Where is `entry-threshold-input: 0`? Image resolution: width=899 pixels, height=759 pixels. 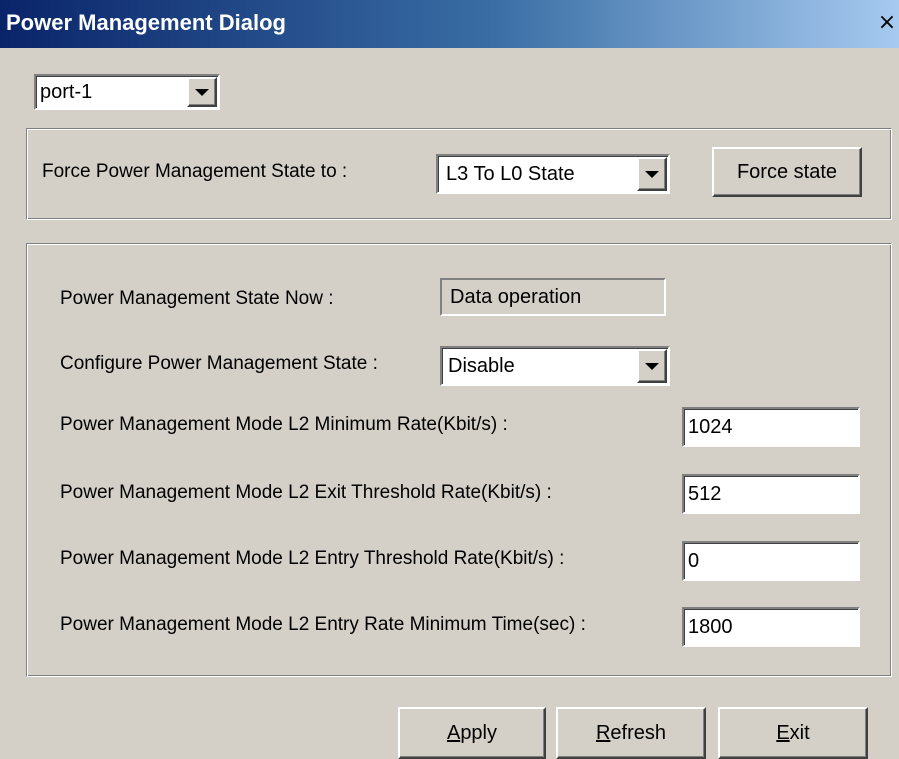
entry-threshold-input: 0 is located at coordinates (771, 561).